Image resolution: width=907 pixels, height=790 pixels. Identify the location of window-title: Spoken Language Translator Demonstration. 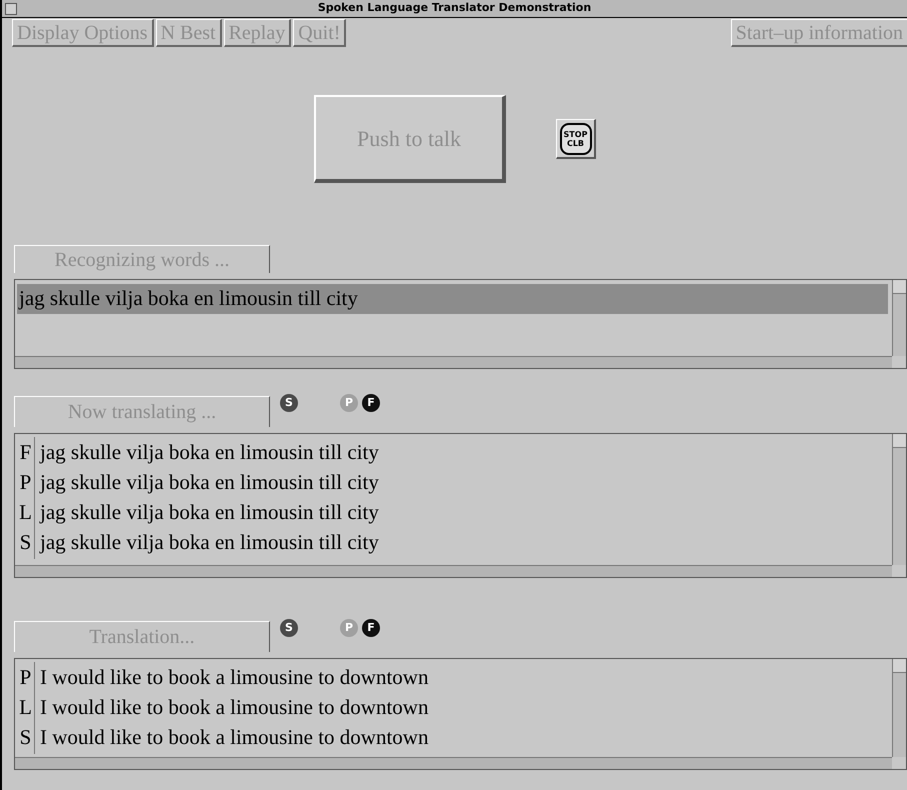
(455, 7).